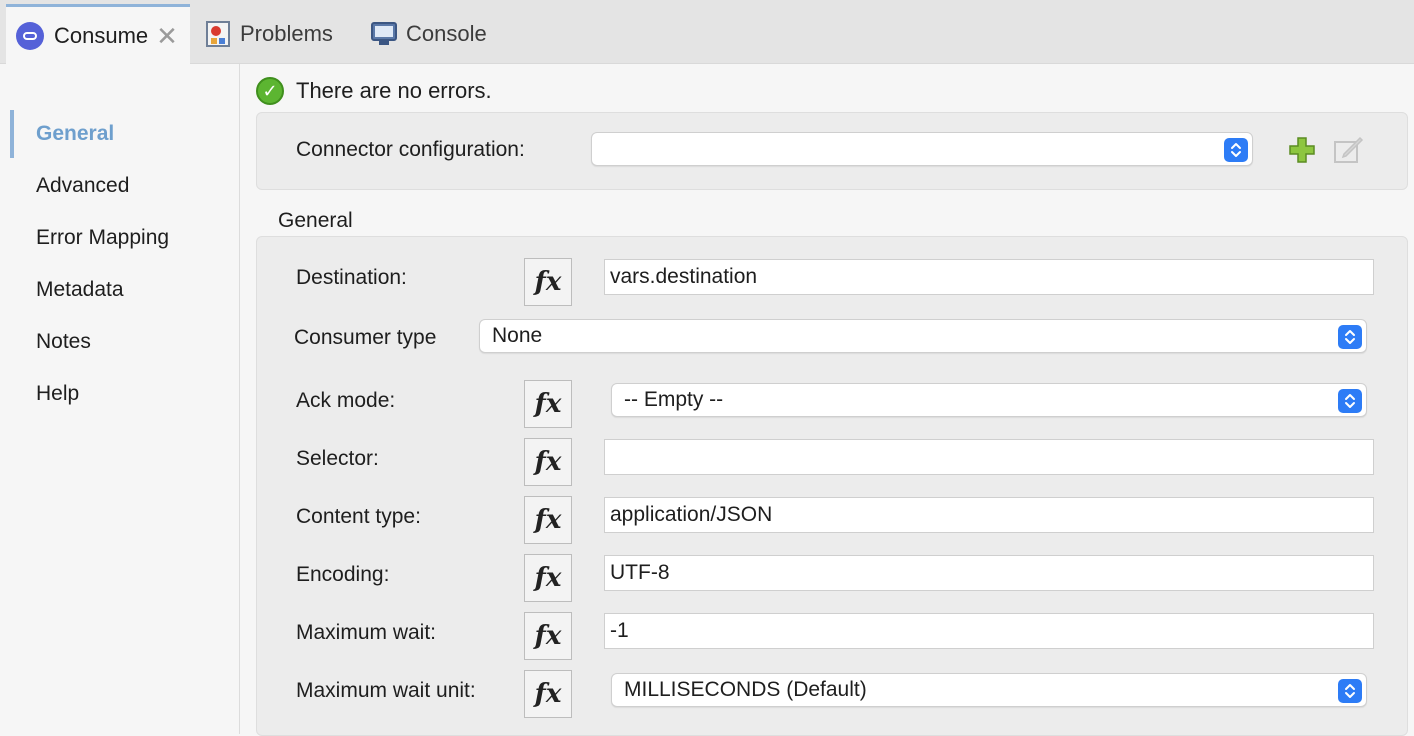 The width and height of the screenshot is (1414, 736). I want to click on ack-mode-select: -- Empty --, so click(989, 400).